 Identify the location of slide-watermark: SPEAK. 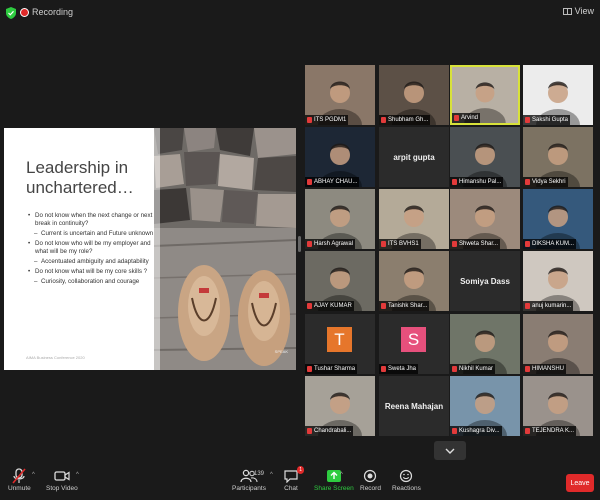
(281, 351).